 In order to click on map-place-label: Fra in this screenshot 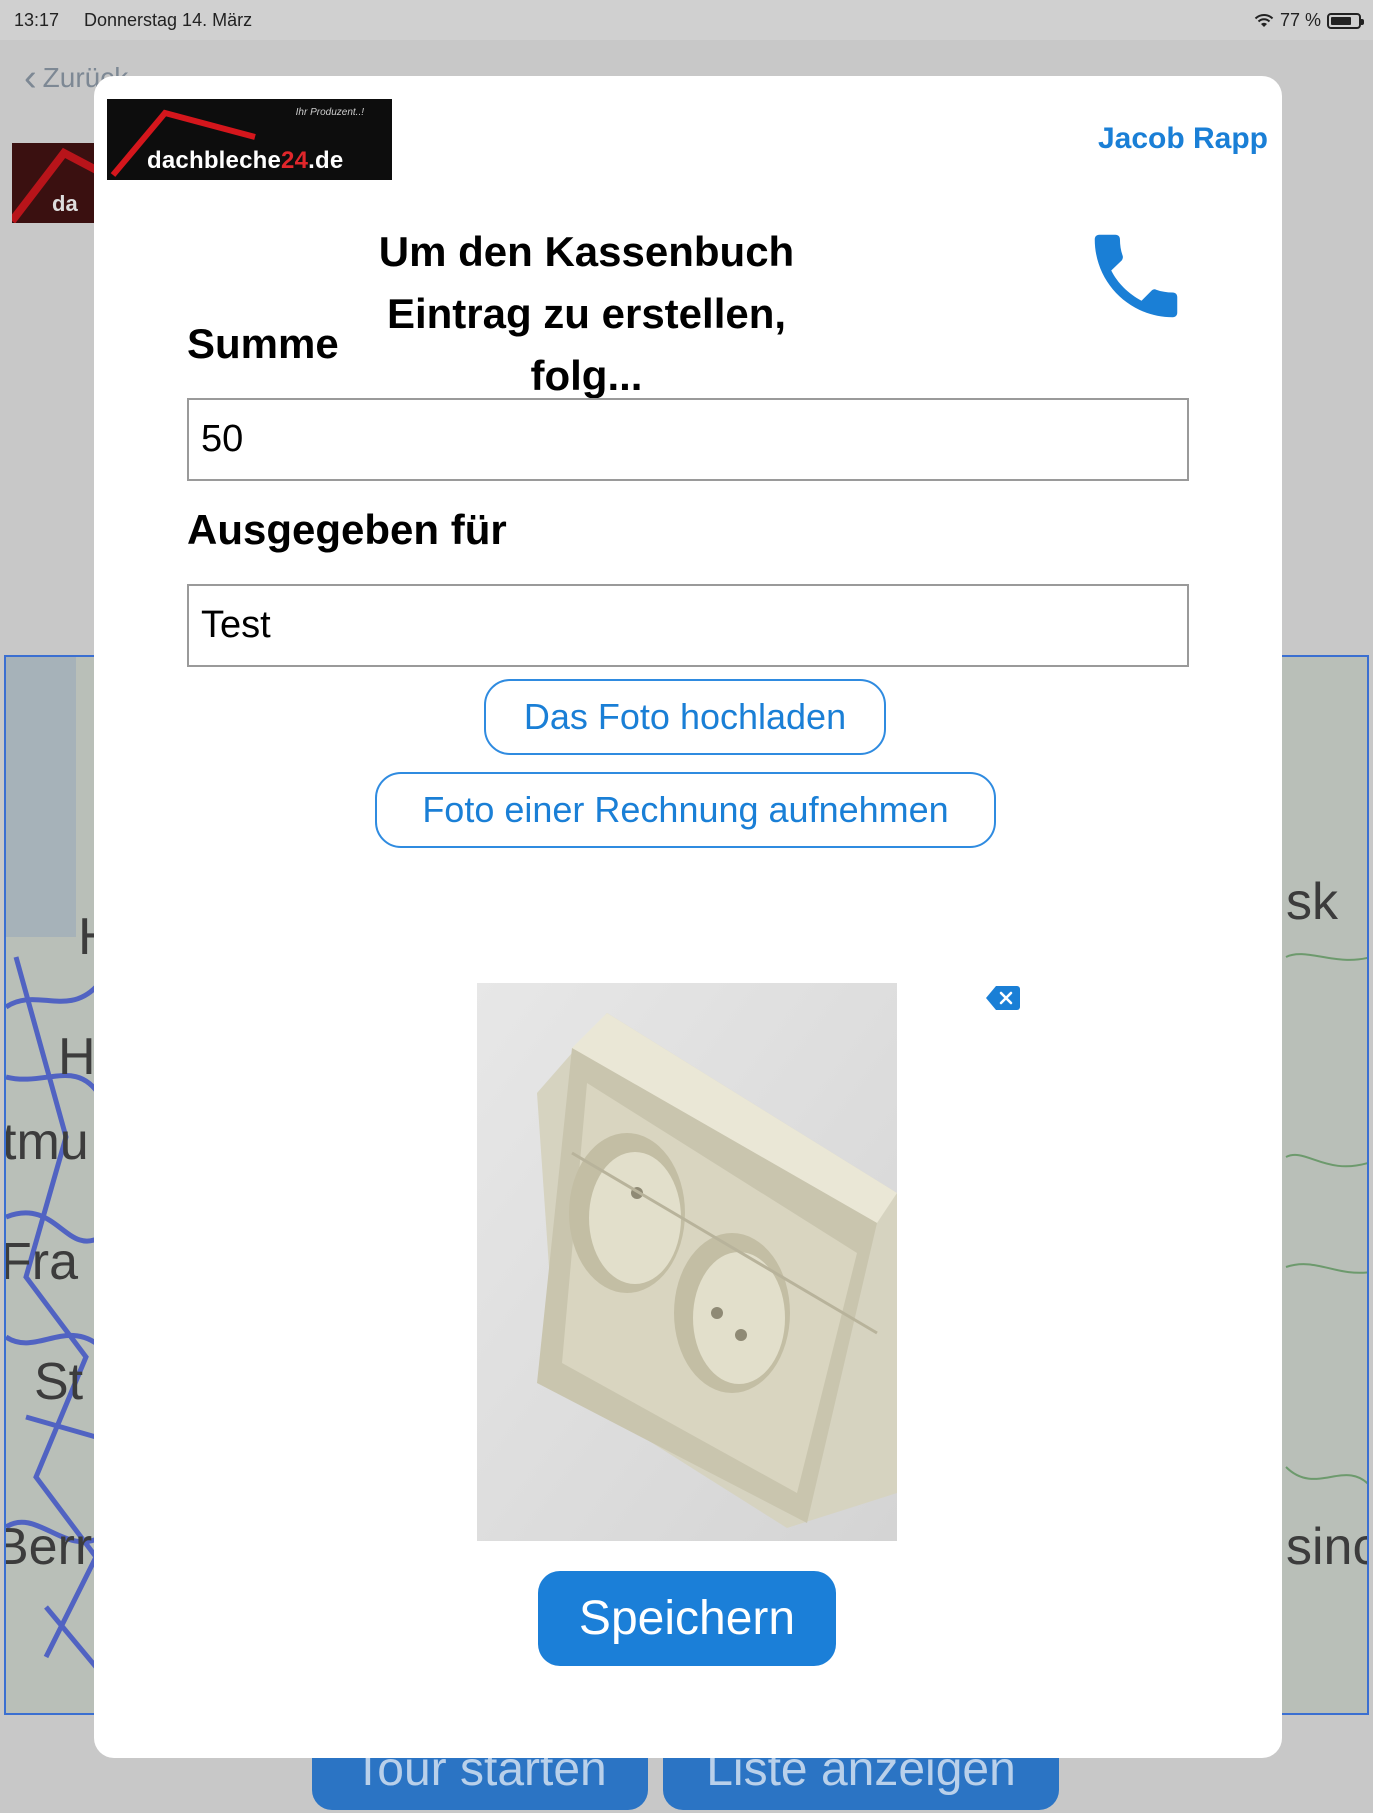, I will do `click(41, 1262)`.